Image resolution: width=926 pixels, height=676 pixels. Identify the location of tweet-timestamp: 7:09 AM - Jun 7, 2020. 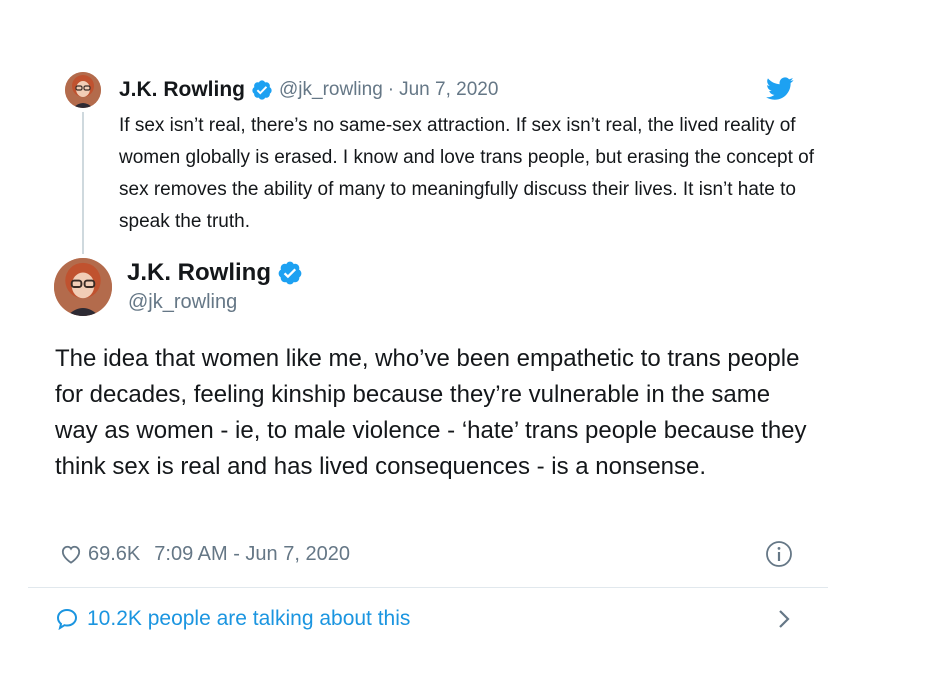
(252, 554).